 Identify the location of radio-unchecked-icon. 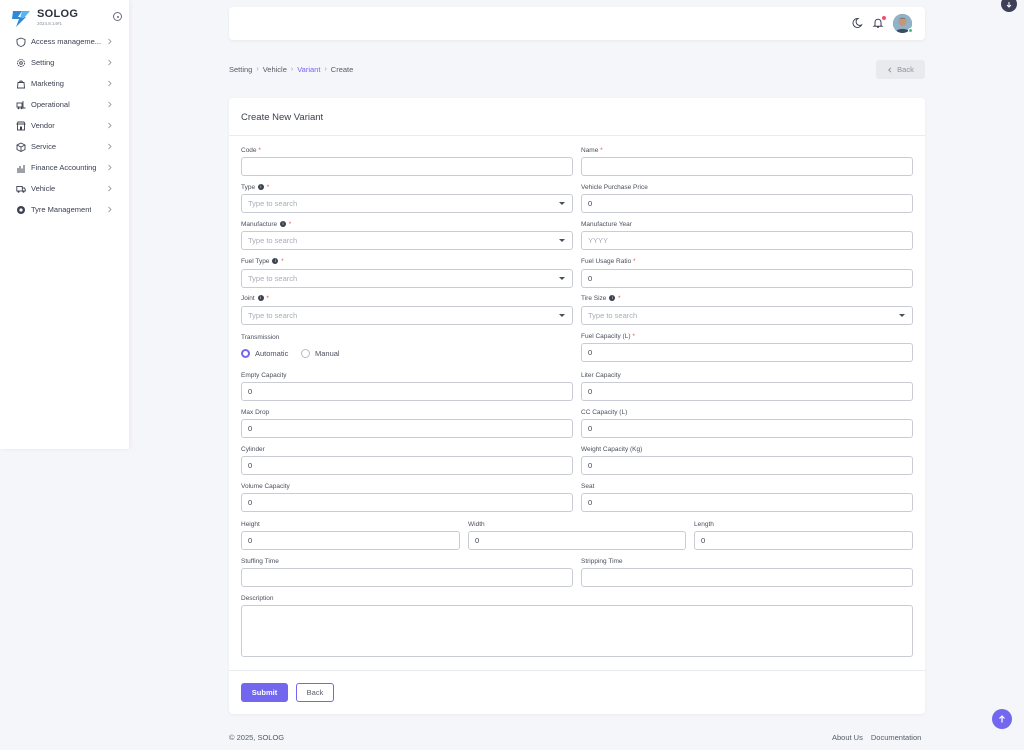
(305, 353).